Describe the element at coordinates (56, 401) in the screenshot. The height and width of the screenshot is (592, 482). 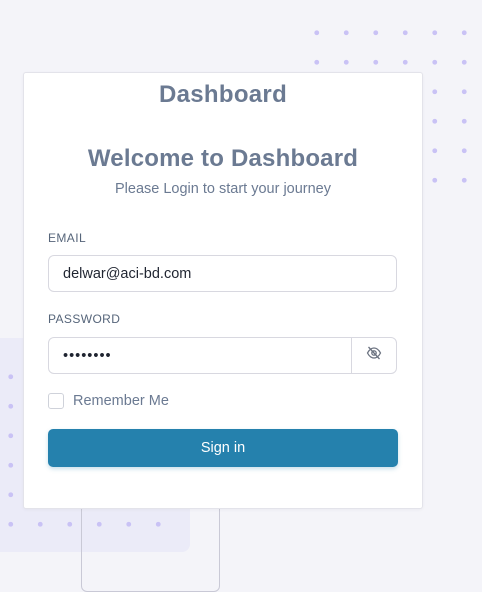
I see `remember-me-checkbox` at that location.